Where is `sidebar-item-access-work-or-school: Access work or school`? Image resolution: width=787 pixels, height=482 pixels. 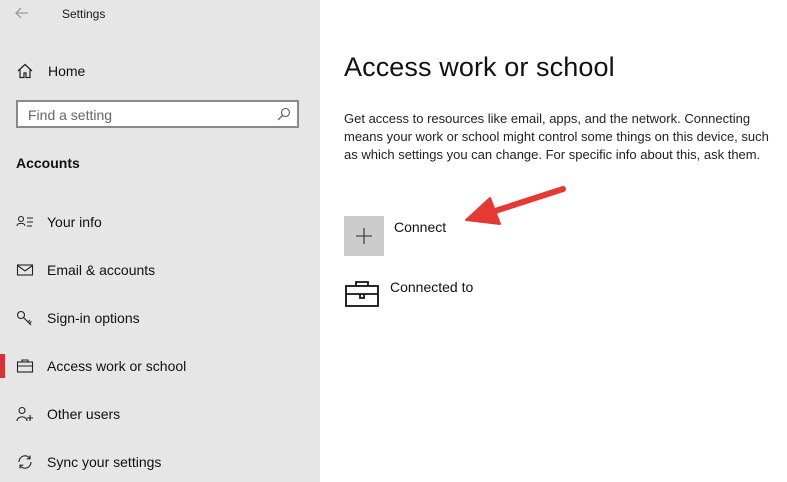
sidebar-item-access-work-or-school: Access work or school is located at coordinates (160, 366).